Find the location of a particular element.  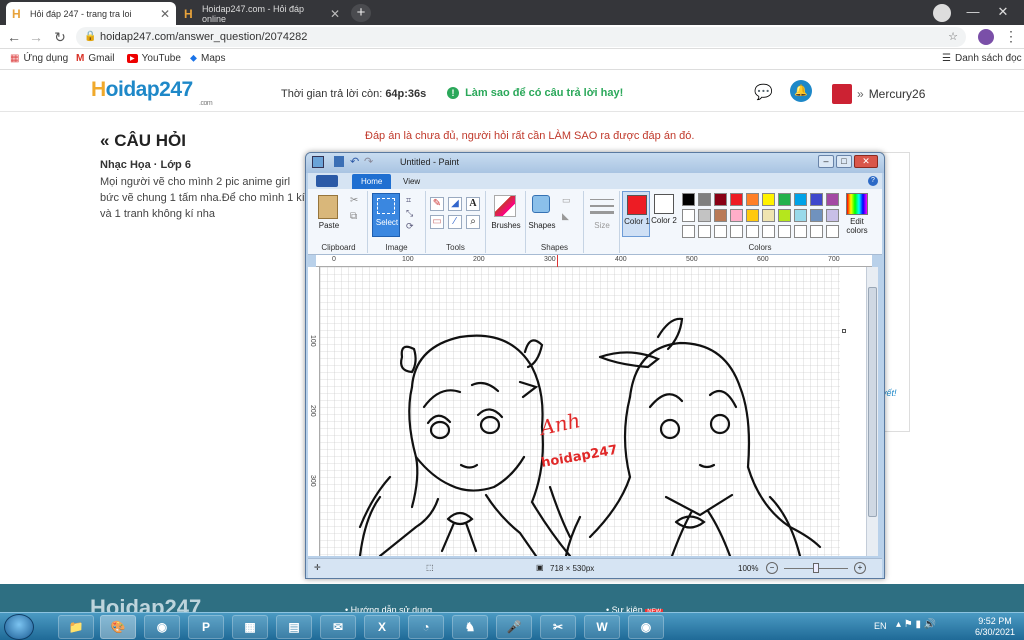

mail-icon: ✉ is located at coordinates (338, 627).